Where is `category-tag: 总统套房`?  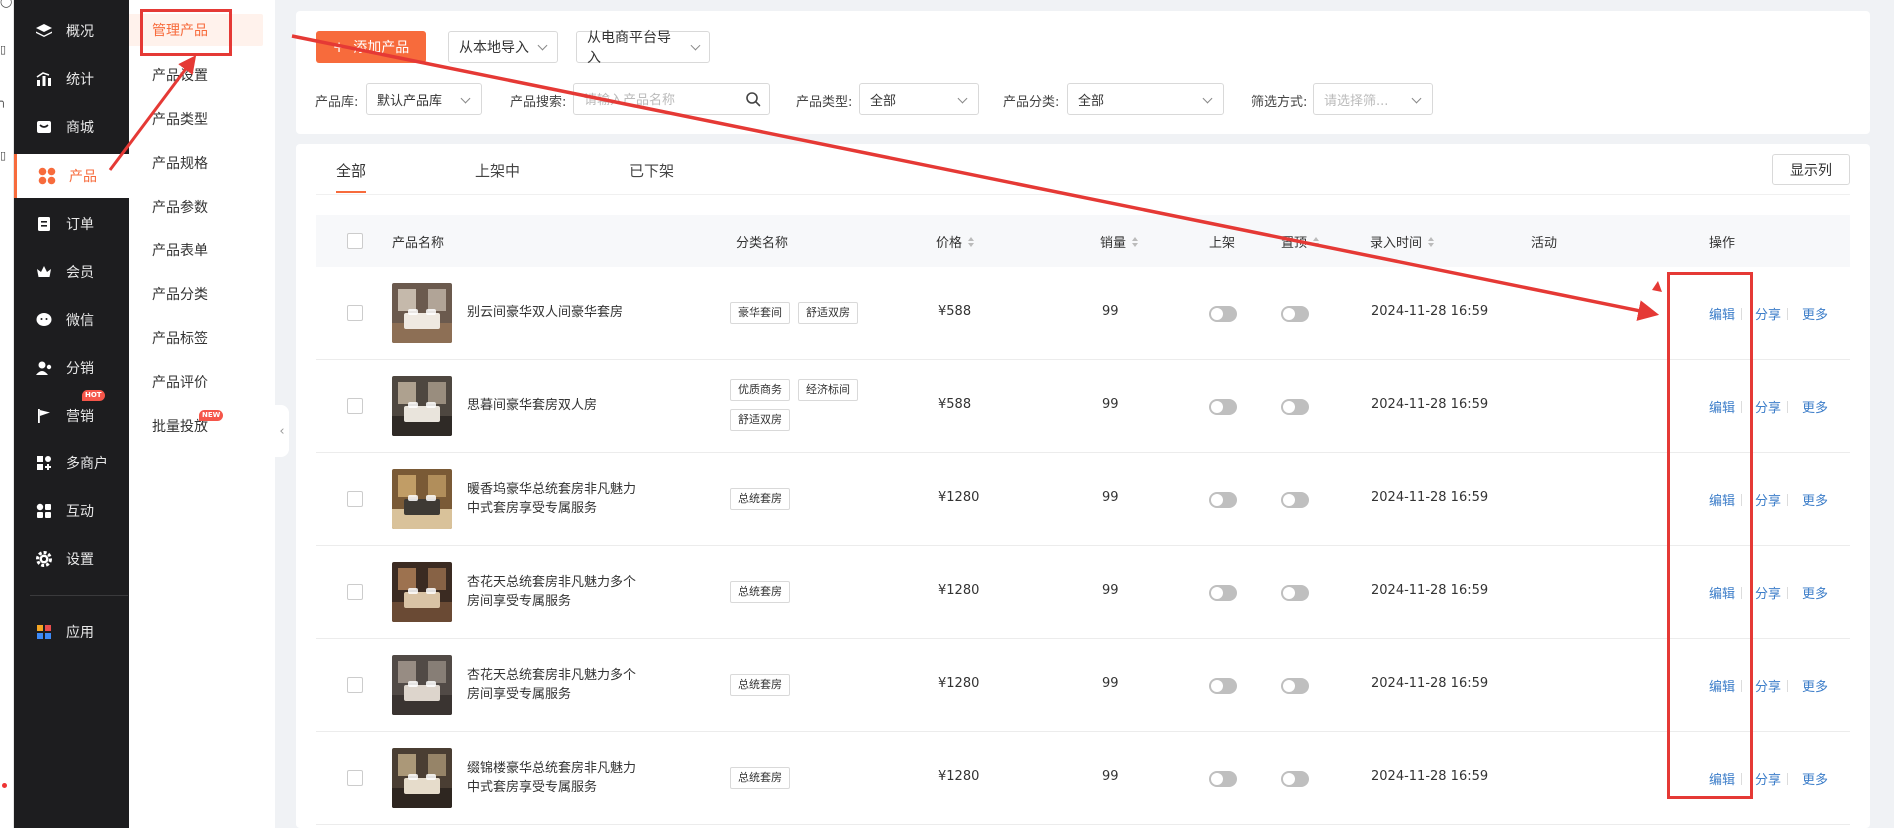 category-tag: 总统套房 is located at coordinates (760, 499).